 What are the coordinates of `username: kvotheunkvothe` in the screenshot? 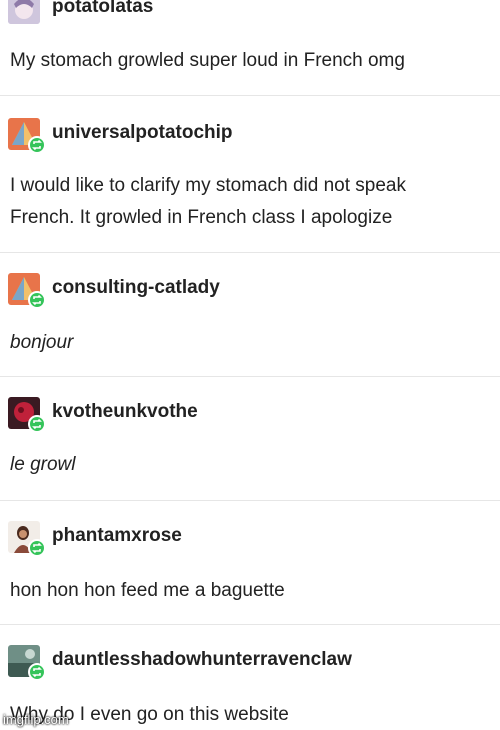 It's located at (125, 412).